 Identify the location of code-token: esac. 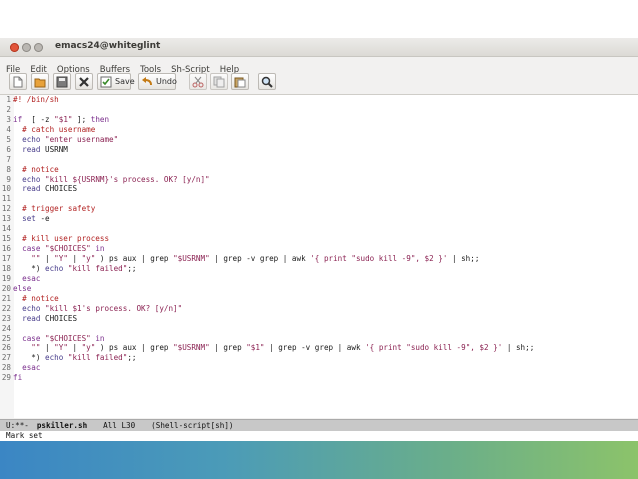
(31, 278).